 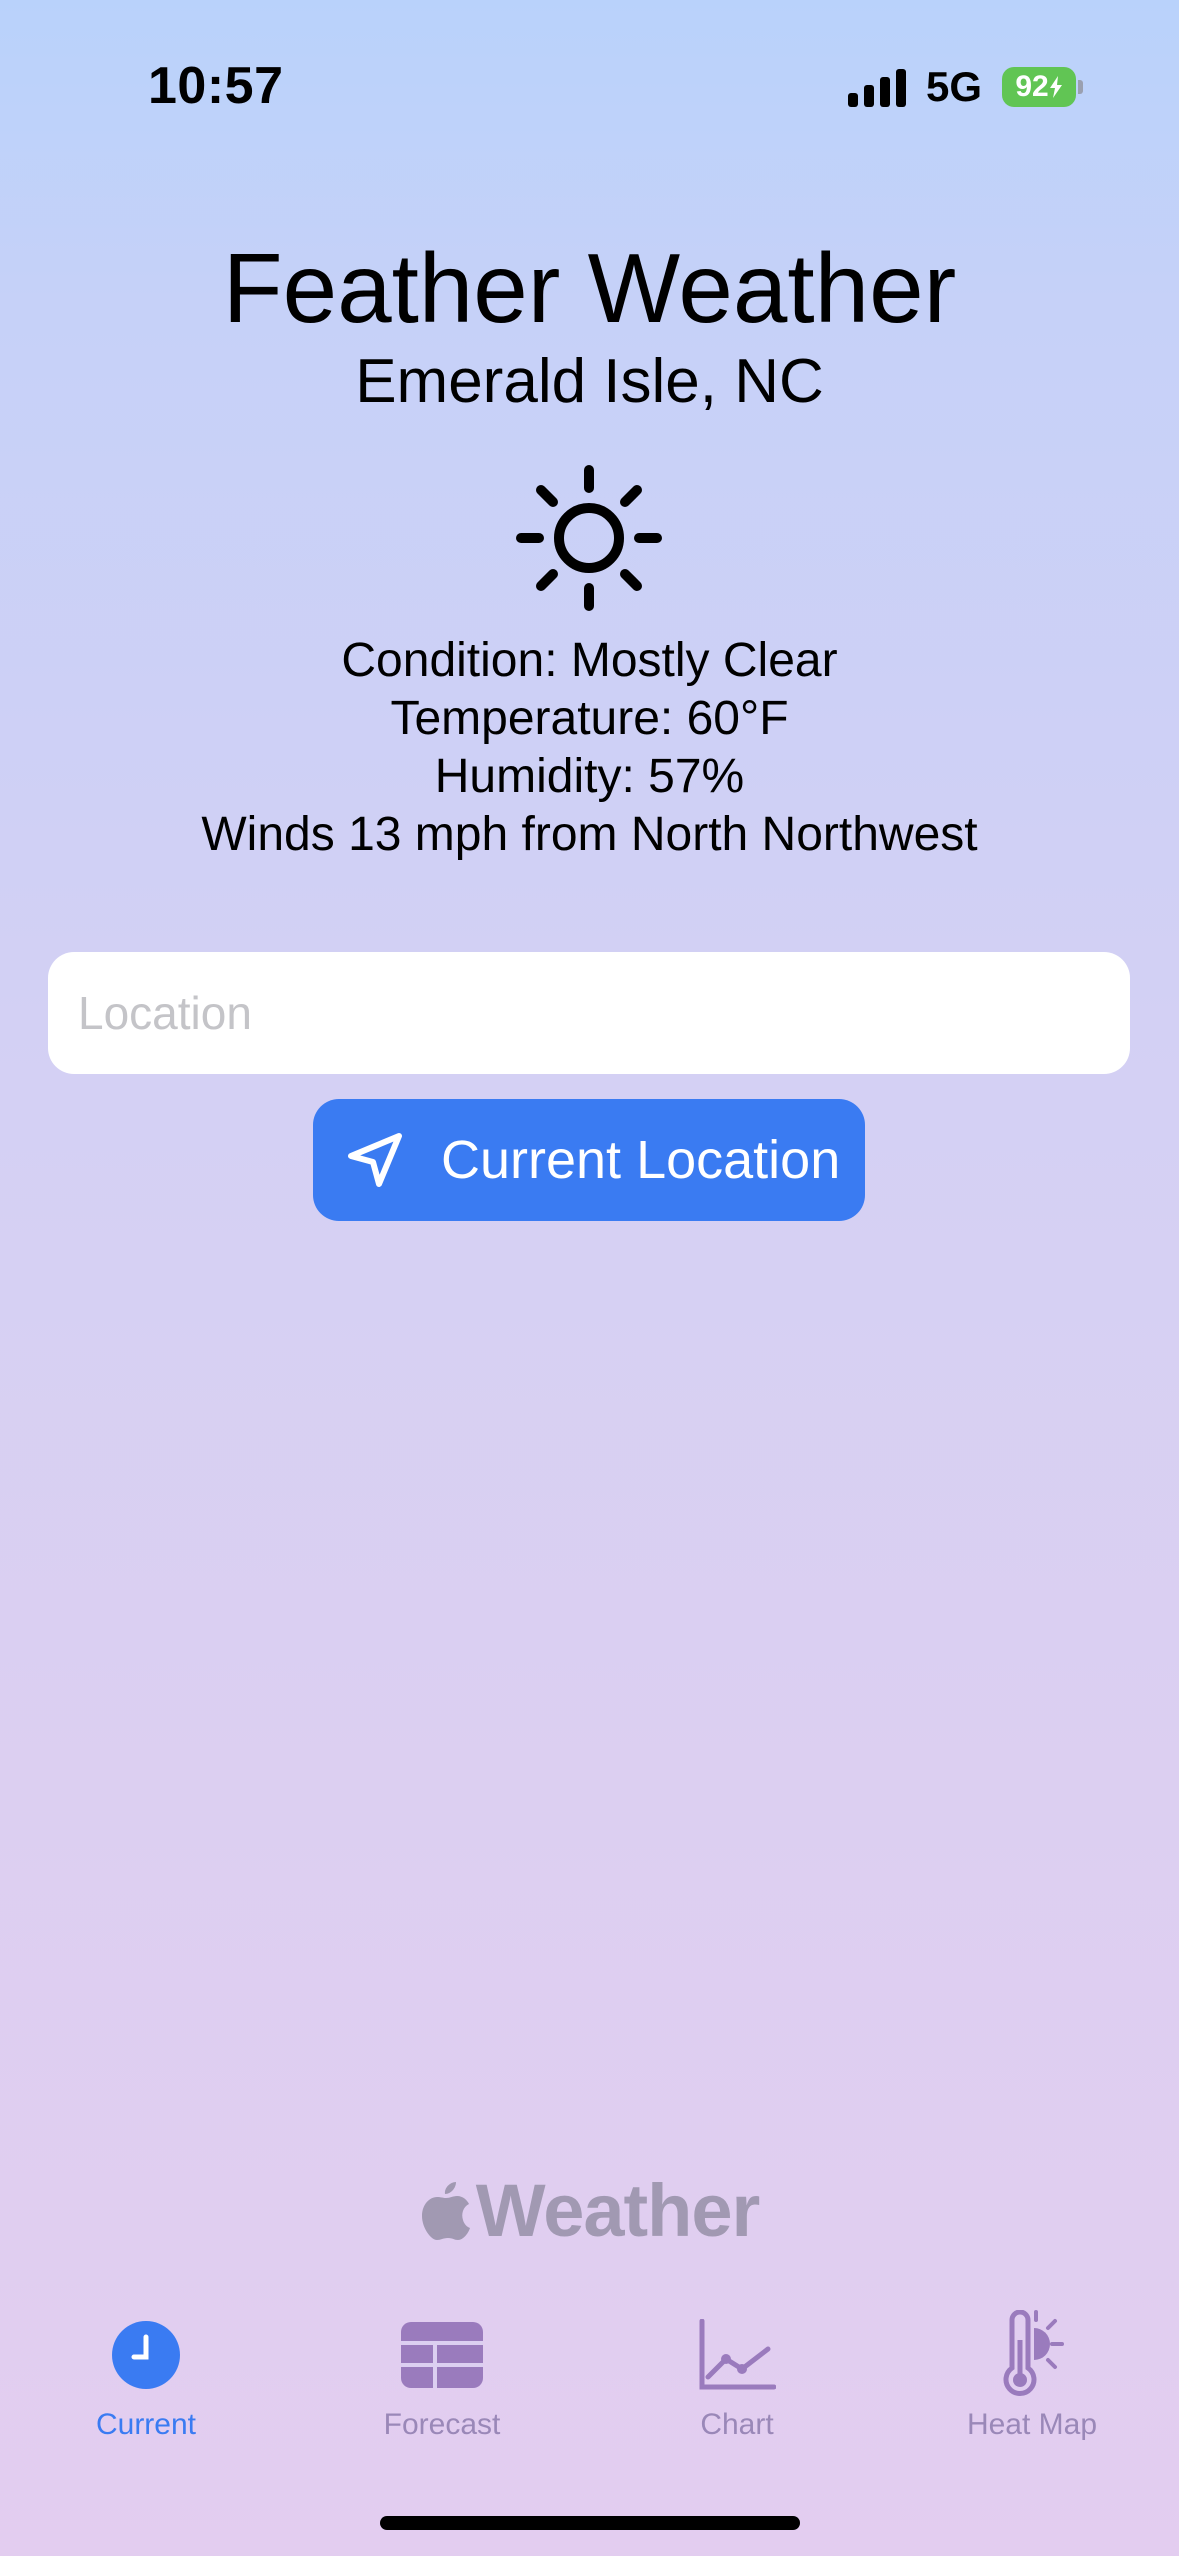 I want to click on battery-level: 92, so click(x=1032, y=86).